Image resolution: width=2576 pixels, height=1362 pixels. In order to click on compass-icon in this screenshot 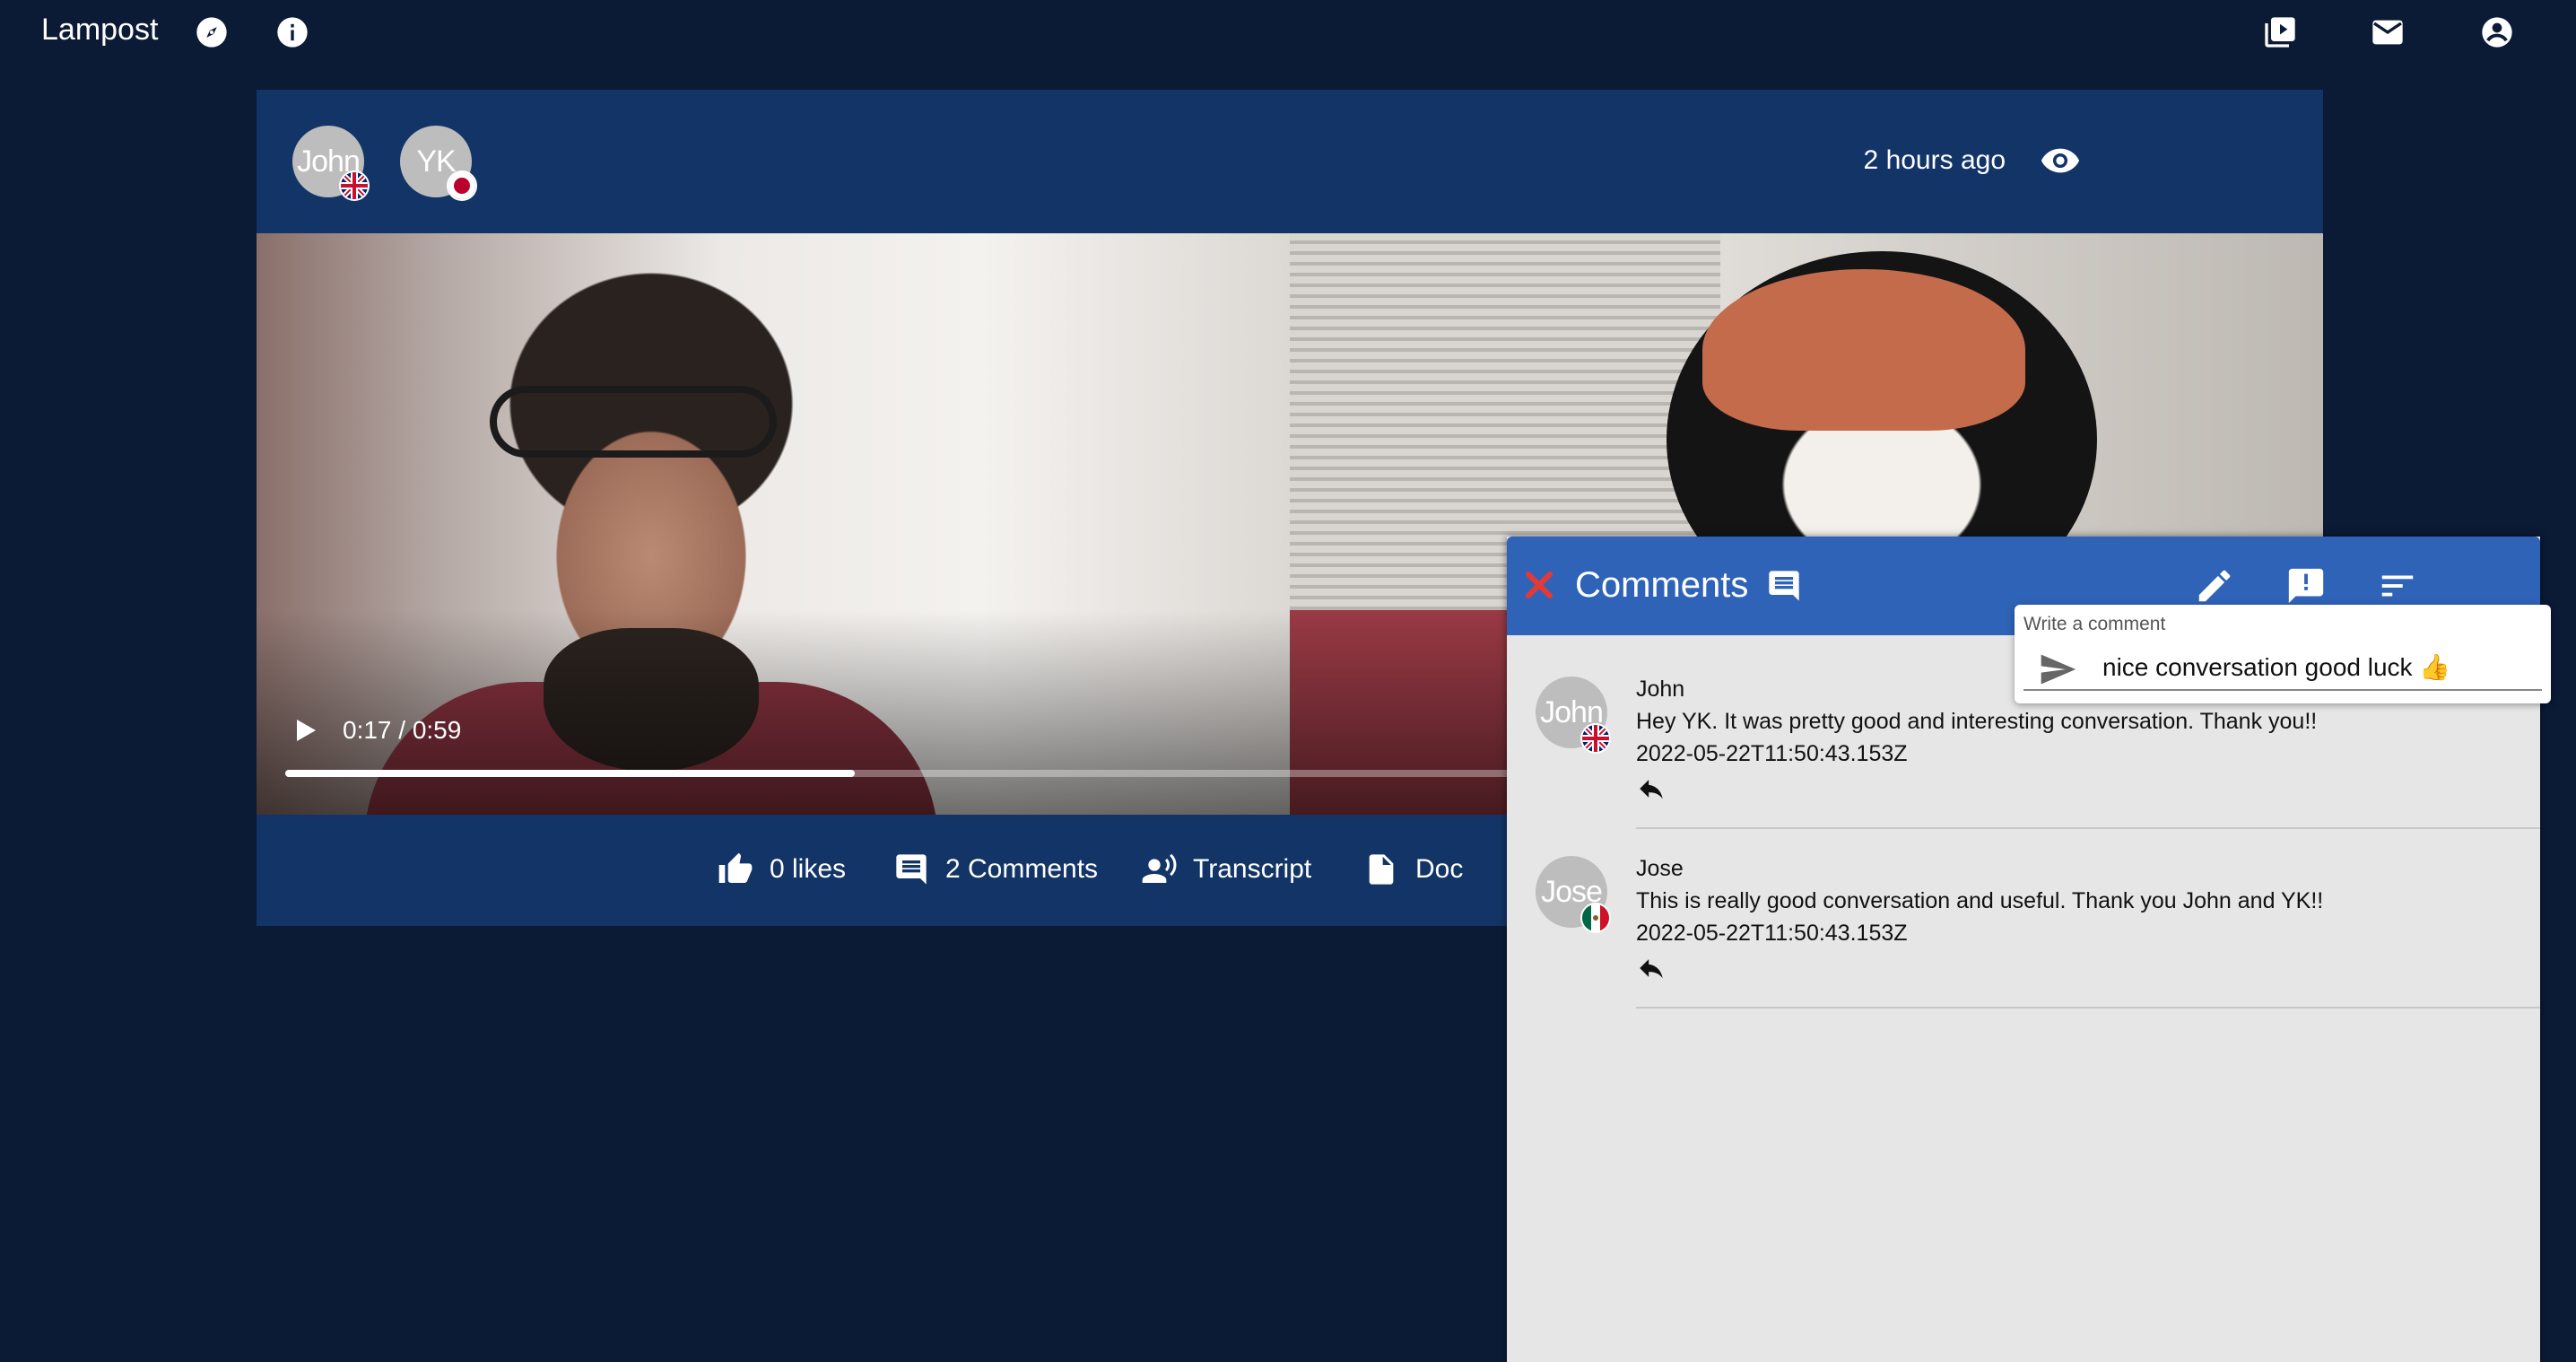, I will do `click(212, 32)`.